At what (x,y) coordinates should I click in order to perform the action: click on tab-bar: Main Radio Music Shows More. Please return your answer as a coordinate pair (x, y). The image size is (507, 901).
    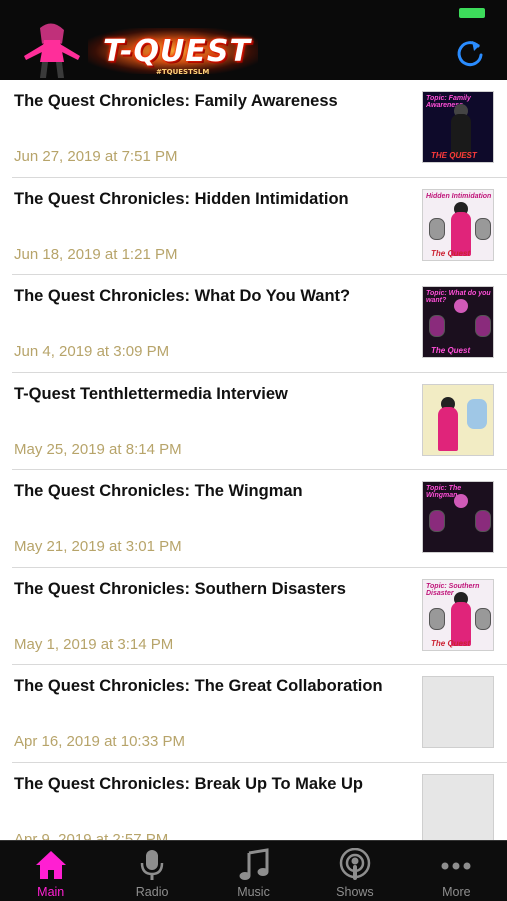
    Looking at the image, I should click on (253, 870).